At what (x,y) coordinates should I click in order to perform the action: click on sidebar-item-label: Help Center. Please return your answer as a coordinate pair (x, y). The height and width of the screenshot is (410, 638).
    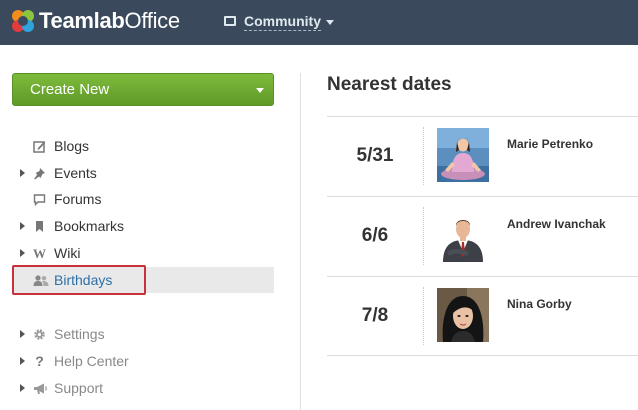
    Looking at the image, I should click on (91, 361).